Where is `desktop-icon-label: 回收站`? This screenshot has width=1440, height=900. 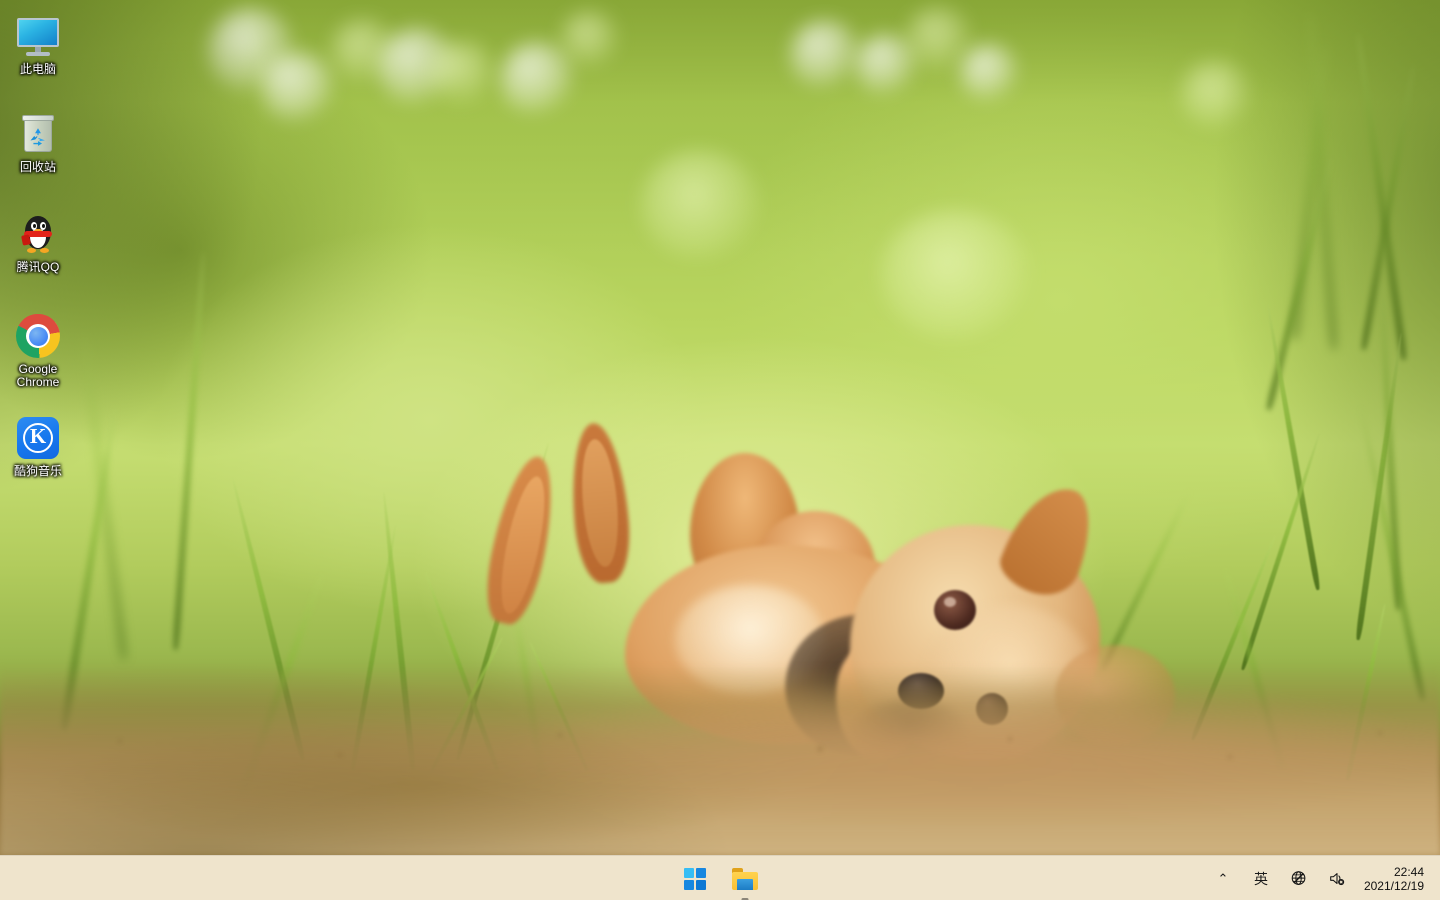
desktop-icon-label: 回收站 is located at coordinates (37, 167).